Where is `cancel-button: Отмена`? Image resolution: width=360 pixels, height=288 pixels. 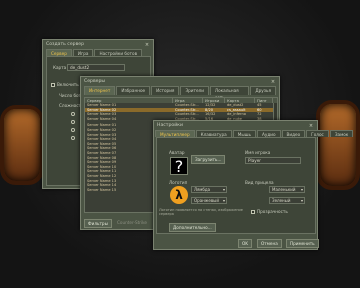
cancel-button: Отмена is located at coordinates (269, 243).